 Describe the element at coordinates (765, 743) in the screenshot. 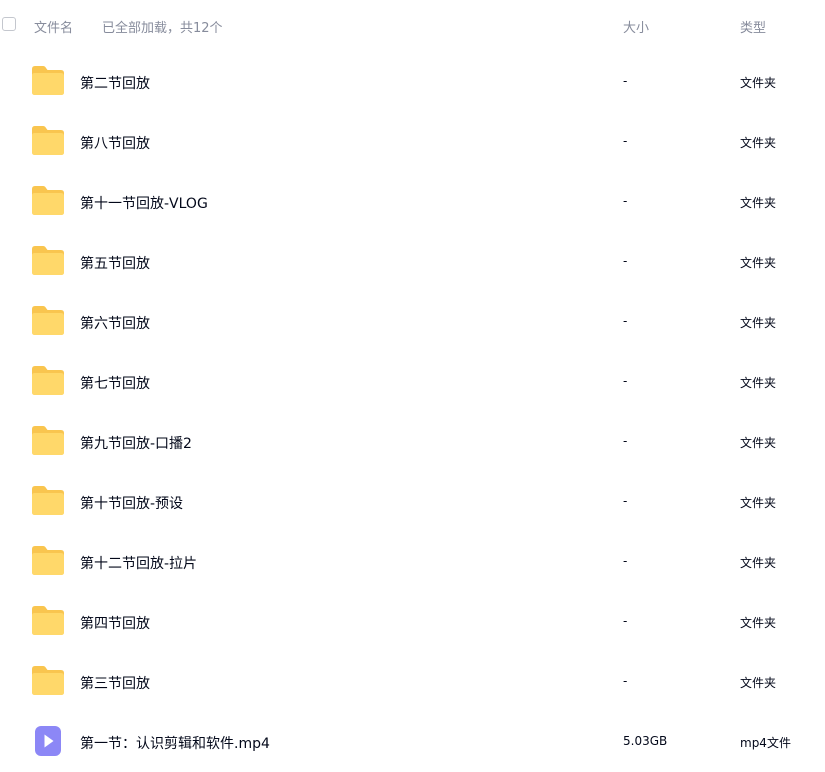

I see `file-type: mp4文件` at that location.